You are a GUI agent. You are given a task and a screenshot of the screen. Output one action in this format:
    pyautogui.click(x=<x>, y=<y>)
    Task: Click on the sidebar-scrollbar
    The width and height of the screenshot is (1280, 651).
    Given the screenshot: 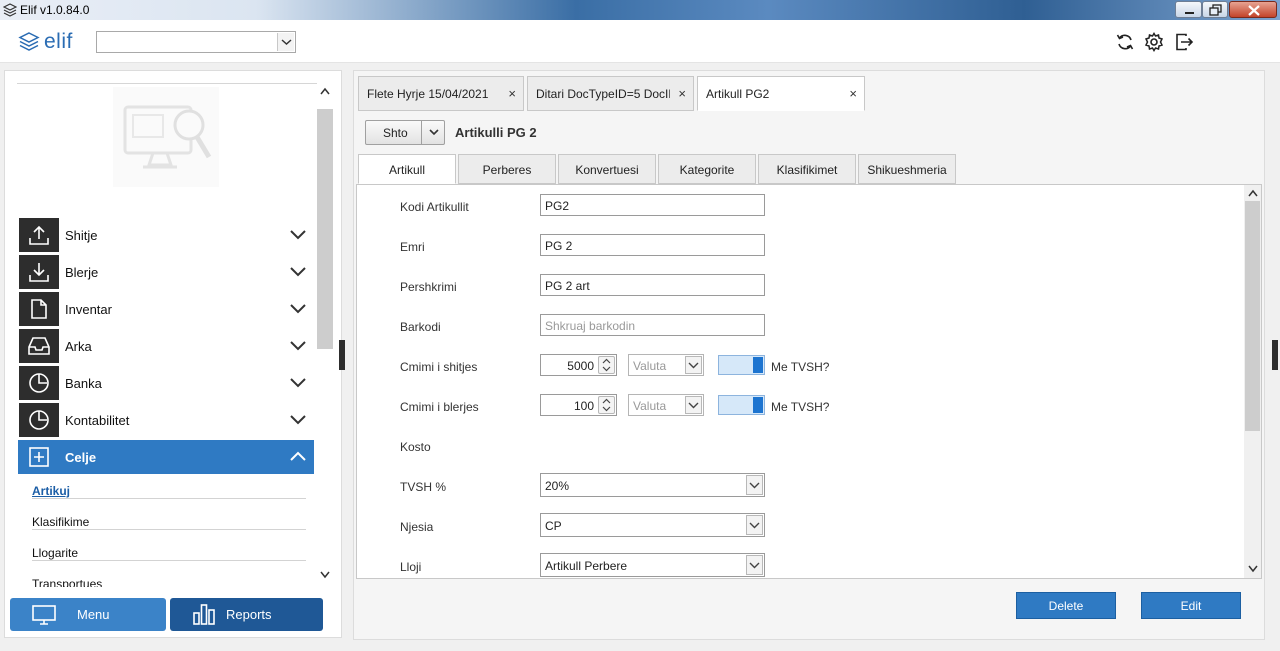 What is the action you would take?
    pyautogui.click(x=325, y=335)
    